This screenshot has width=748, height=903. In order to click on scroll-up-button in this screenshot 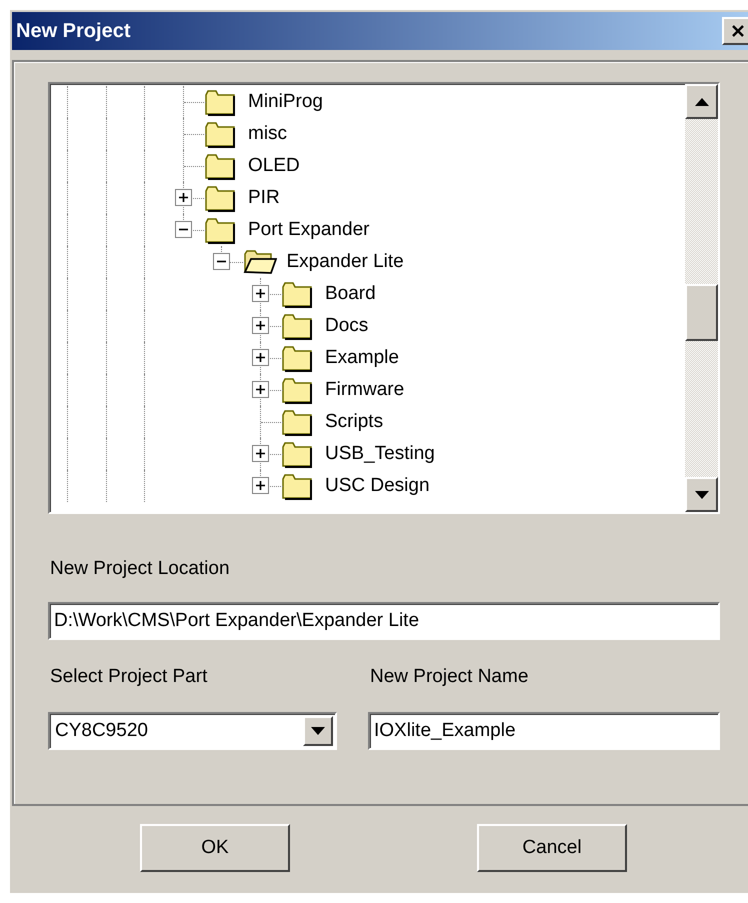, I will do `click(701, 101)`.